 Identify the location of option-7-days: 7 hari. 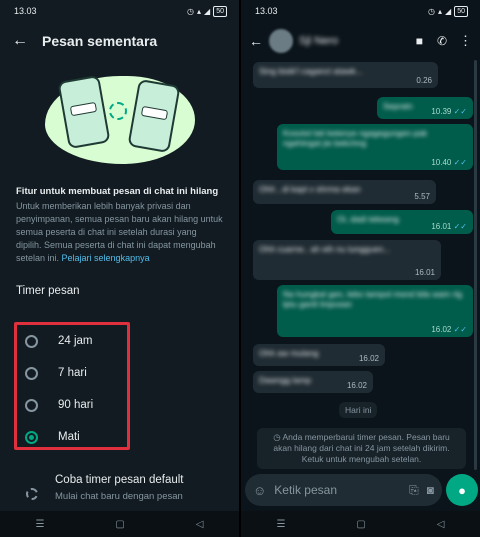
(56, 373).